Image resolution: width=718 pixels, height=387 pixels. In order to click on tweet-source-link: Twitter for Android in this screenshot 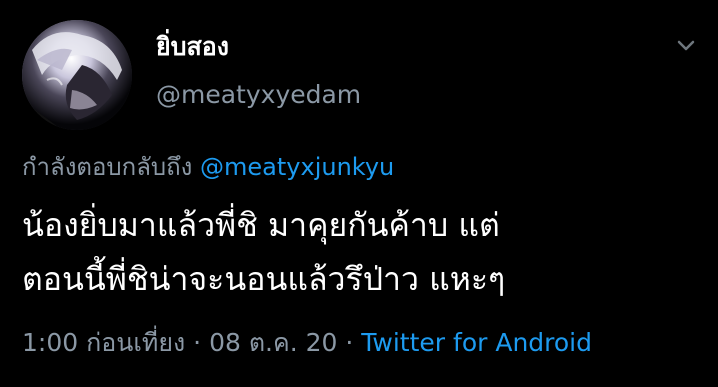, I will do `click(476, 342)`.